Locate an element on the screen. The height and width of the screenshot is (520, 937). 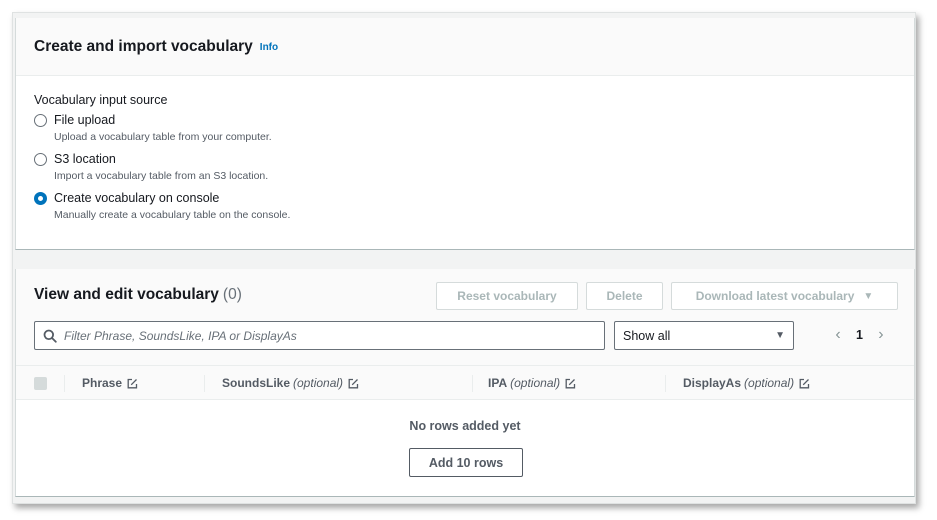
empty-state-text: No rows added yet is located at coordinates (465, 426).